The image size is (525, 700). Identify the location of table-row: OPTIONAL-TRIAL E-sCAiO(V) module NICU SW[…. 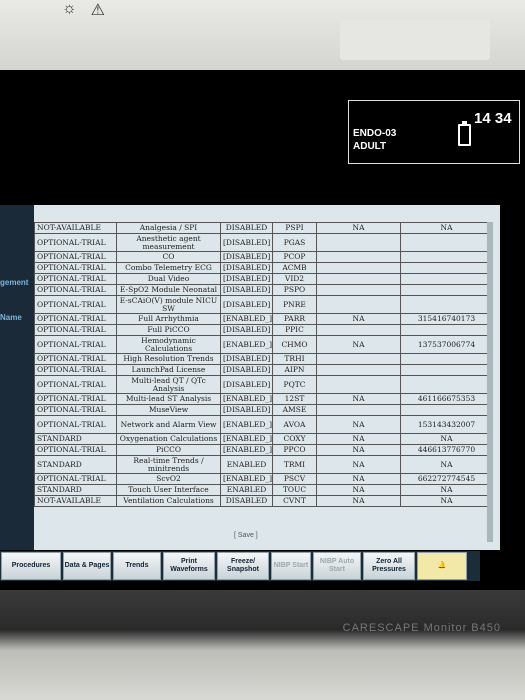
(263, 304).